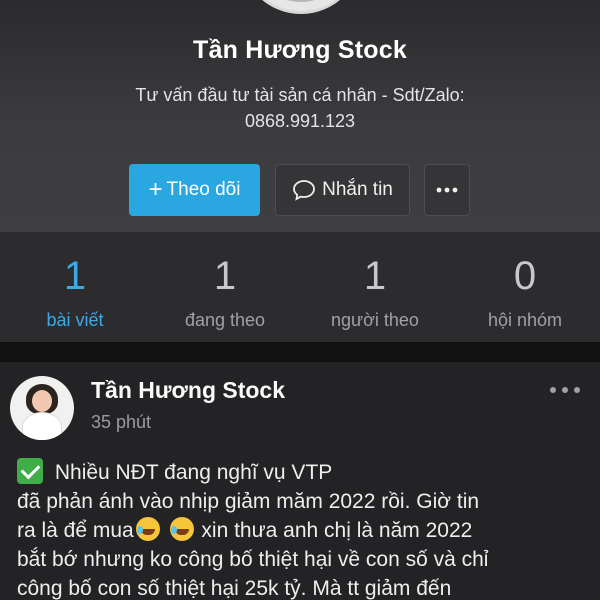 Image resolution: width=600 pixels, height=600 pixels. Describe the element at coordinates (225, 320) in the screenshot. I see `stat-label: đang theo` at that location.